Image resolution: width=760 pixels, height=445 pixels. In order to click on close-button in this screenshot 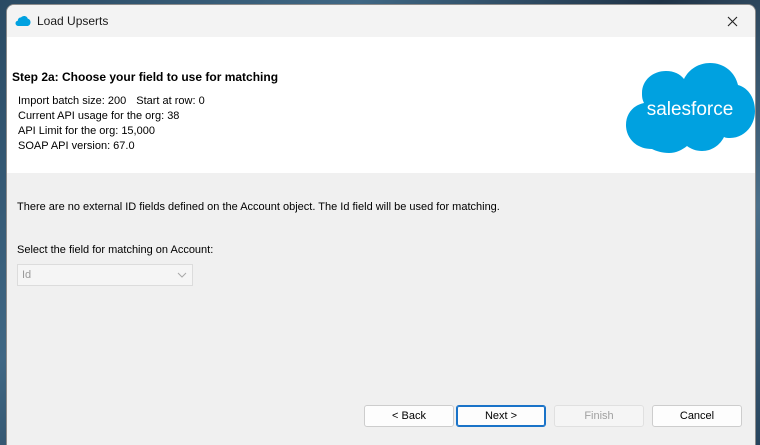, I will do `click(732, 21)`.